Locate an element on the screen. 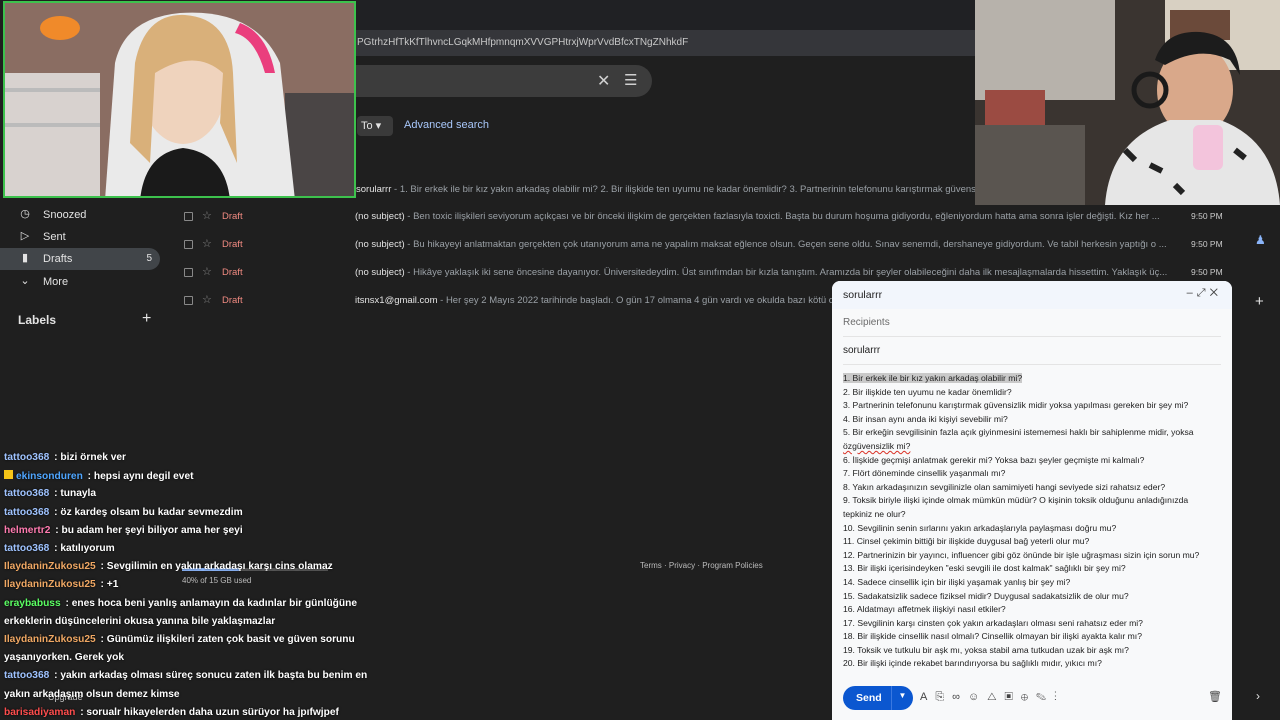  chat-username: IlaydaninZukosu25 is located at coordinates (50, 585).